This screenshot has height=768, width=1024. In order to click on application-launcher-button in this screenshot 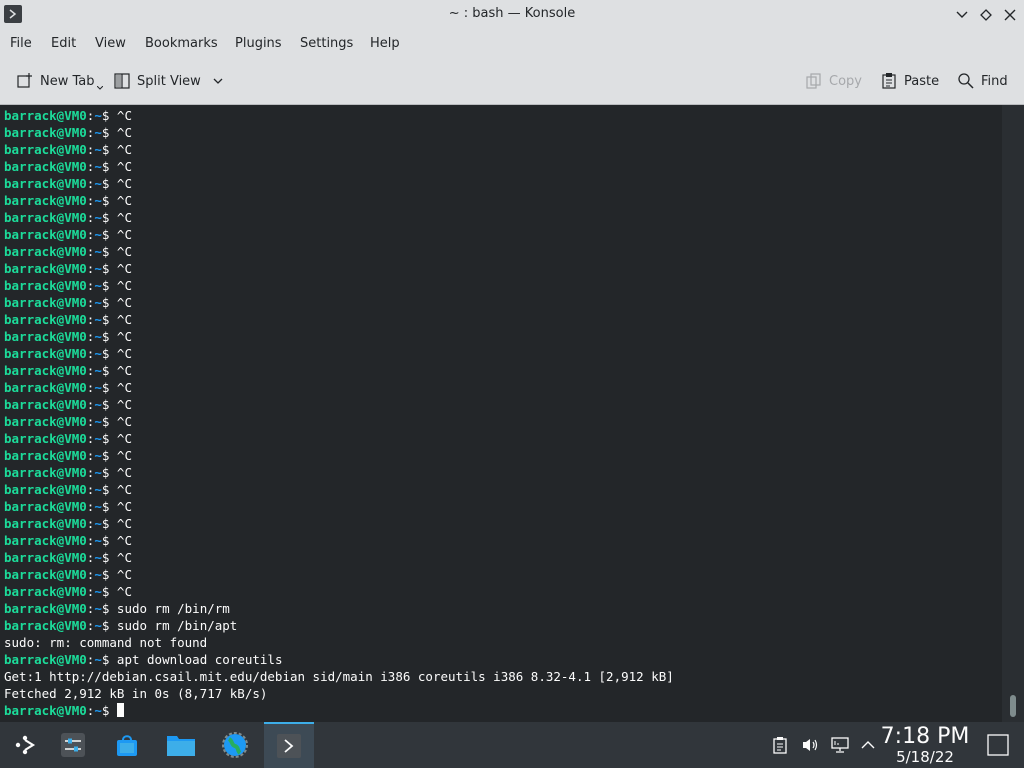, I will do `click(25, 745)`.